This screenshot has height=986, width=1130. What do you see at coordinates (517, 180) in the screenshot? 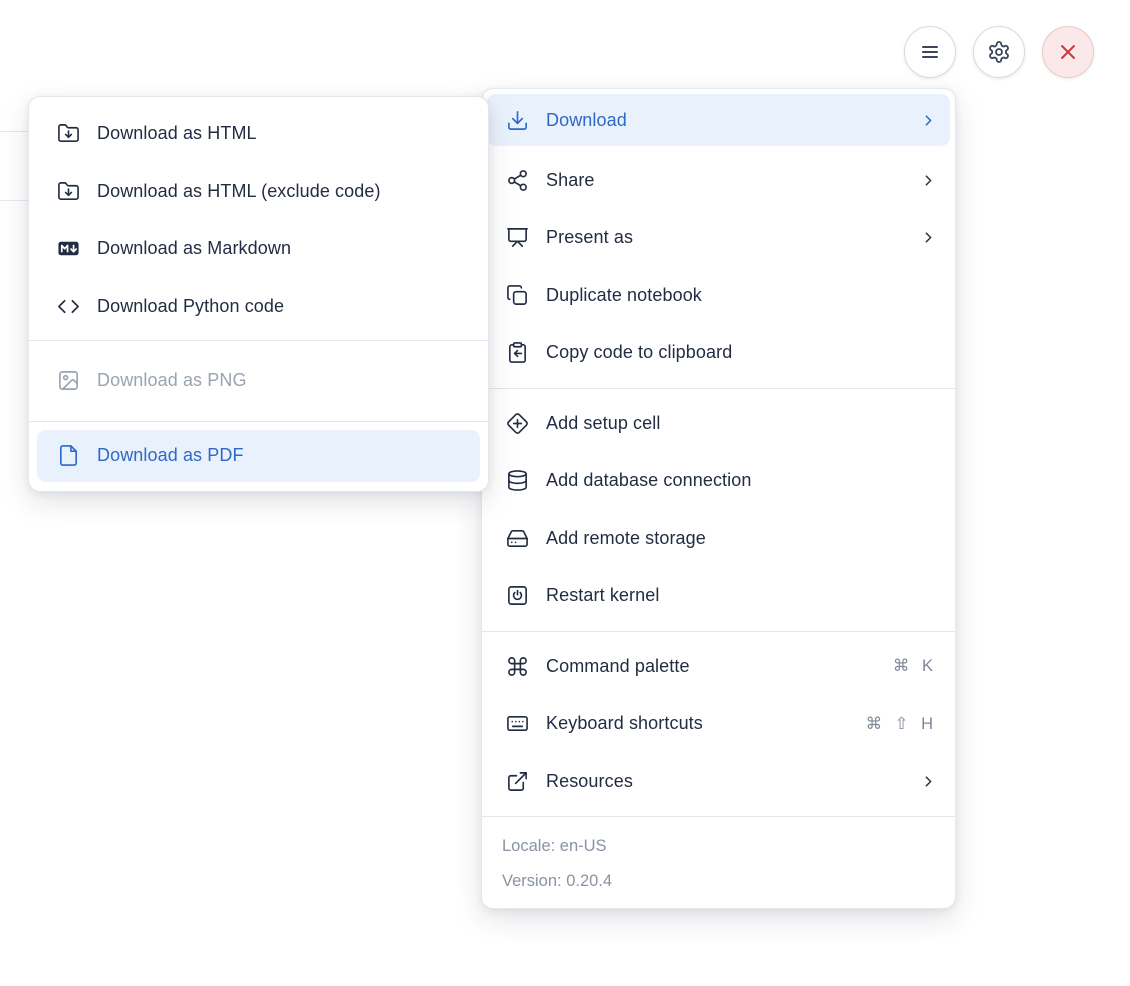
I see `share-icon` at bounding box center [517, 180].